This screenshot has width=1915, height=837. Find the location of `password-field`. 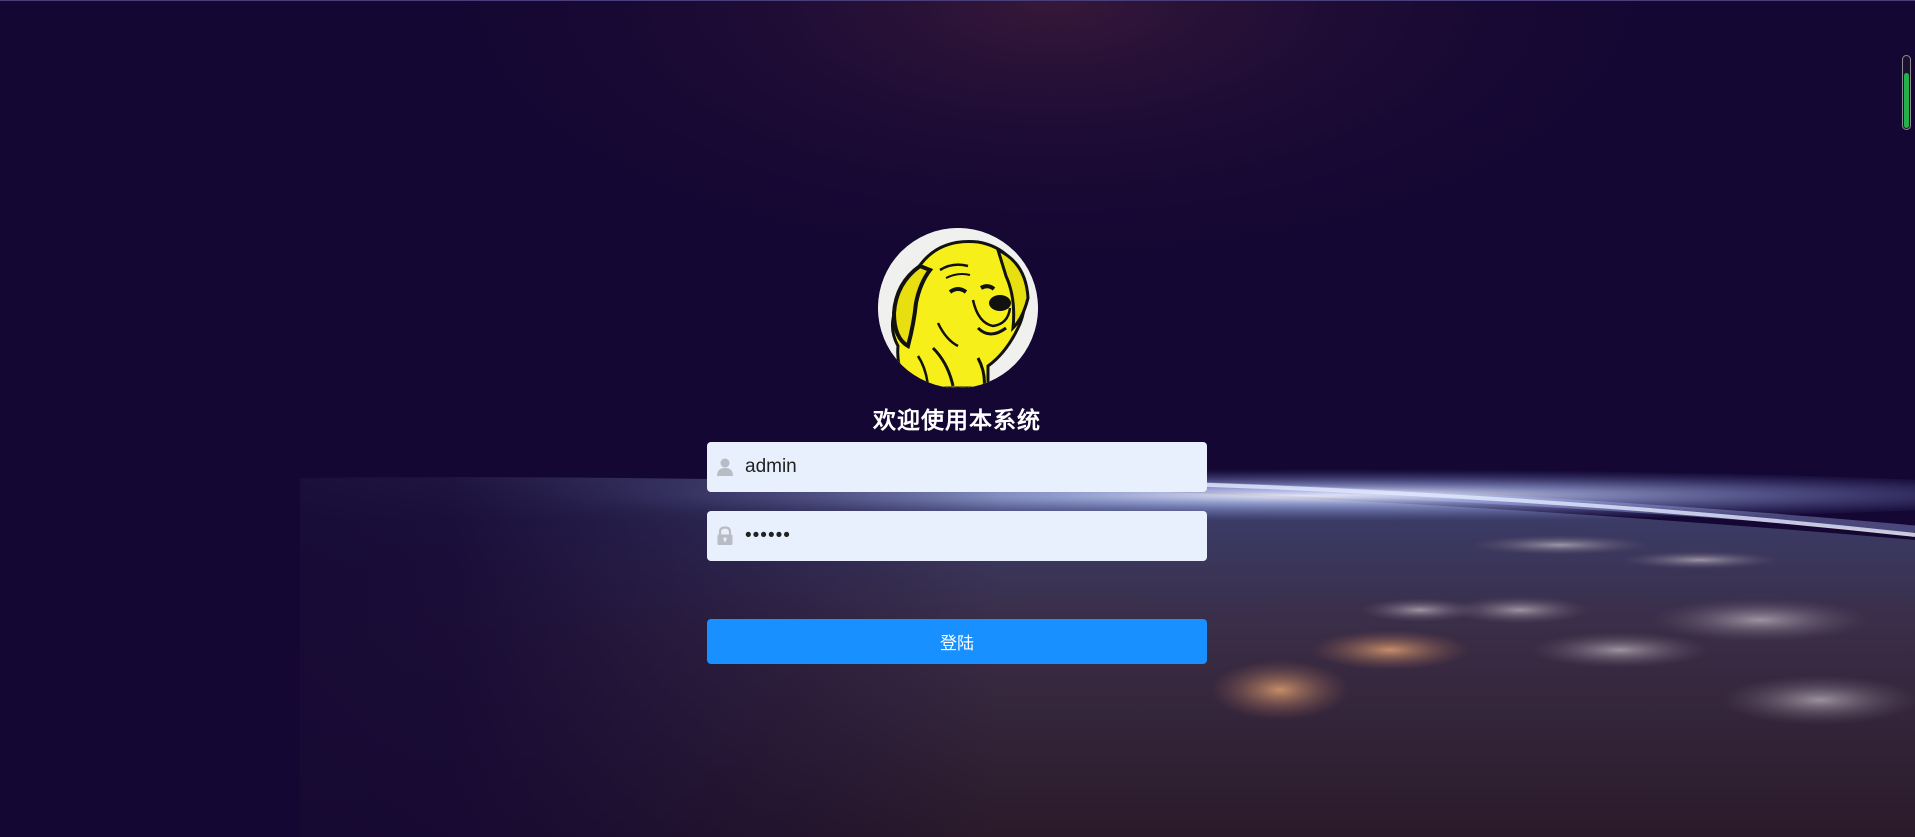

password-field is located at coordinates (957, 536).